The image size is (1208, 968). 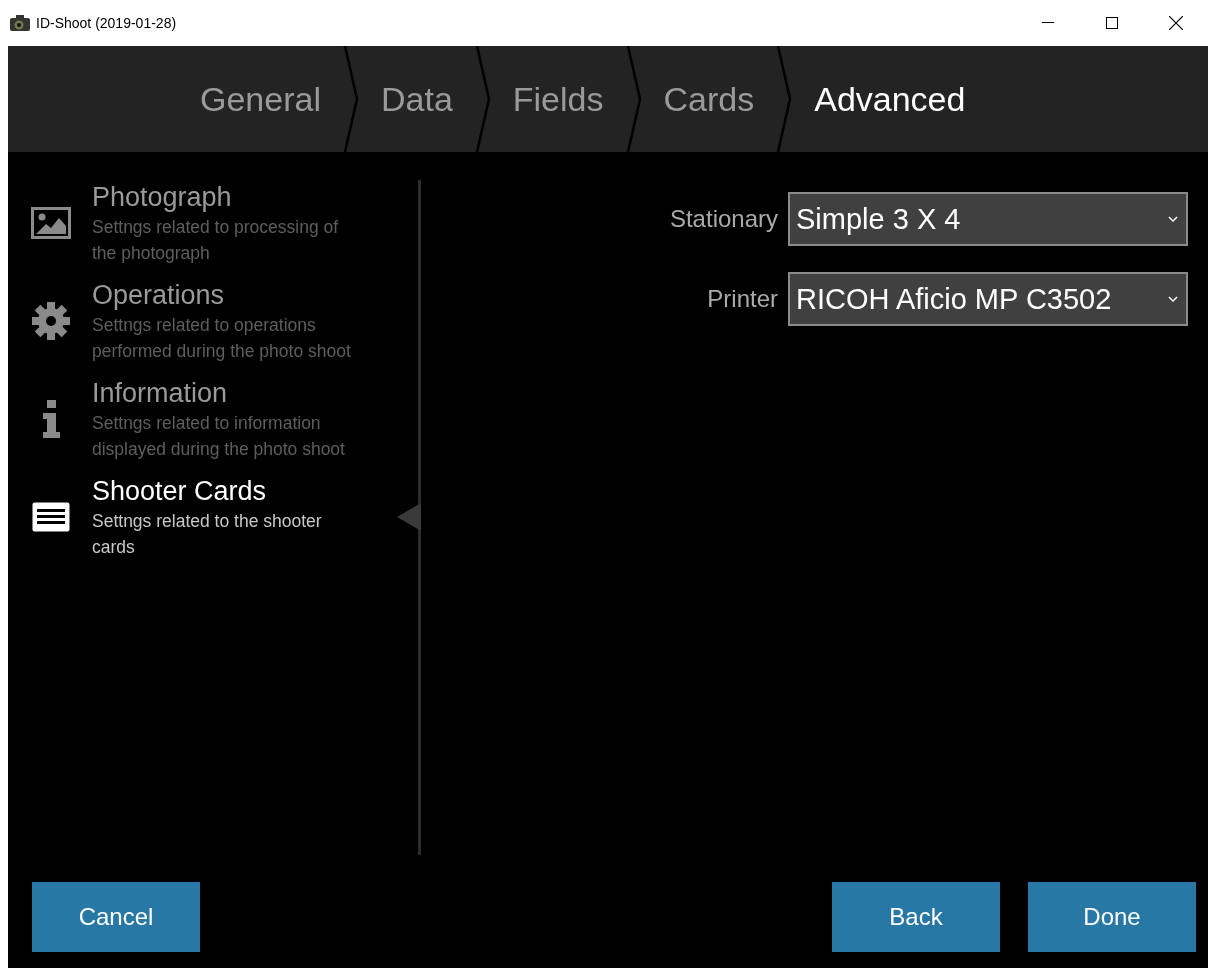 I want to click on settings-category: Photograph Settngs related to processing of the photograph, so click(x=224, y=223).